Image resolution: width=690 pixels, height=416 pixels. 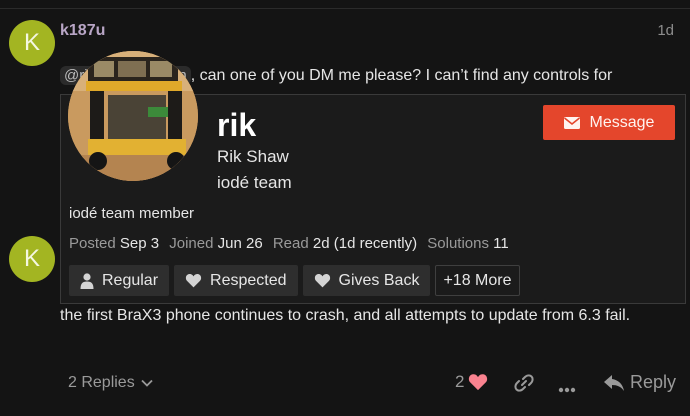 I want to click on like-button: 2, so click(x=471, y=382).